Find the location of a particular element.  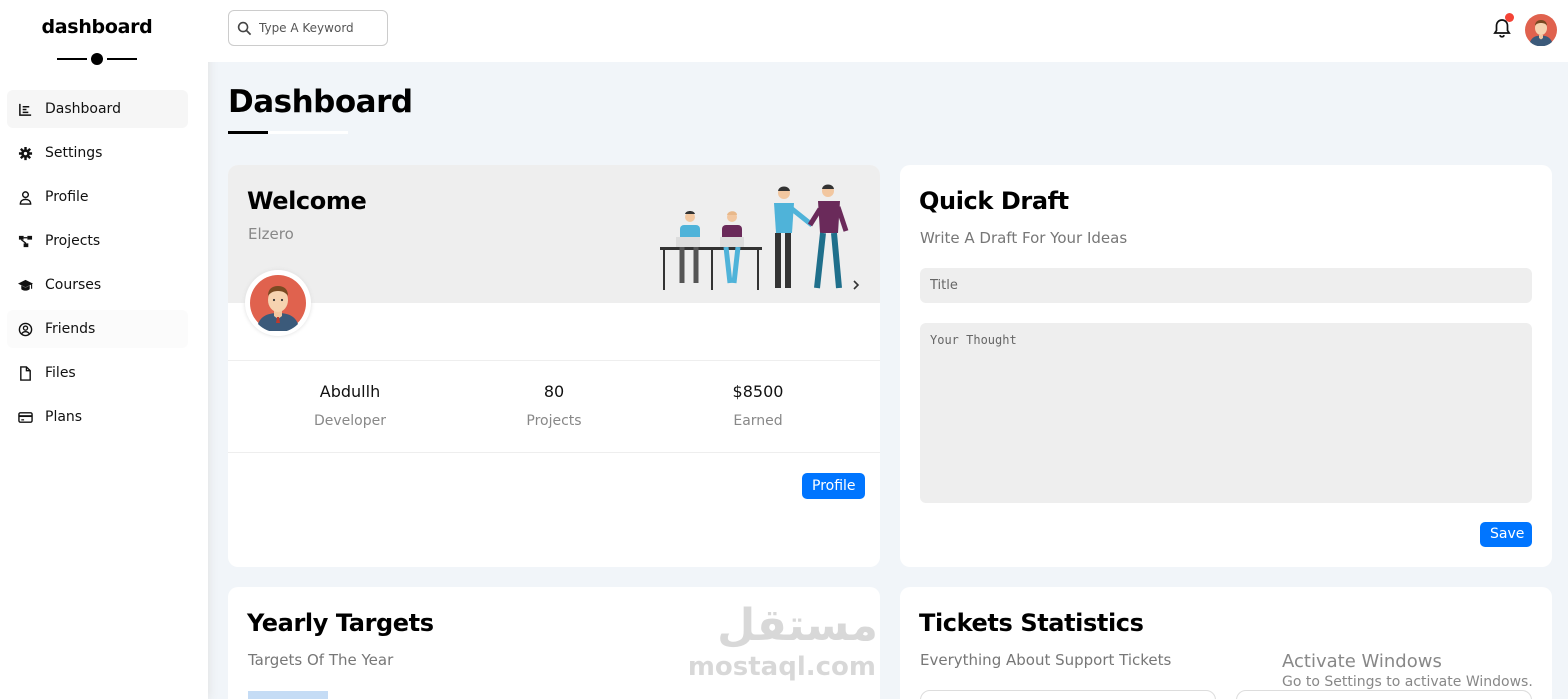

welcome-header: Welcome Elzero is located at coordinates (554, 234).